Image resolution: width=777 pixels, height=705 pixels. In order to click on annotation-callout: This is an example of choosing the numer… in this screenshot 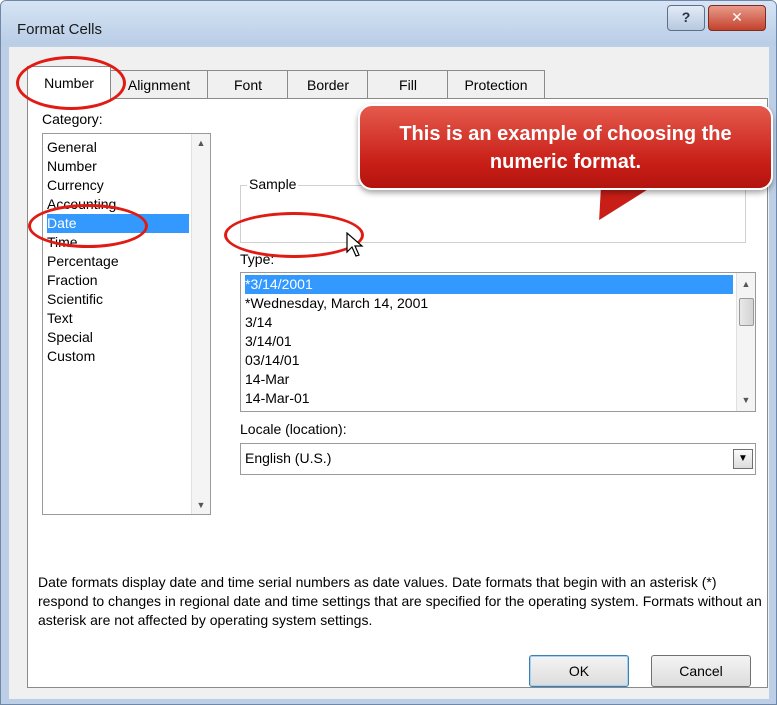, I will do `click(565, 147)`.